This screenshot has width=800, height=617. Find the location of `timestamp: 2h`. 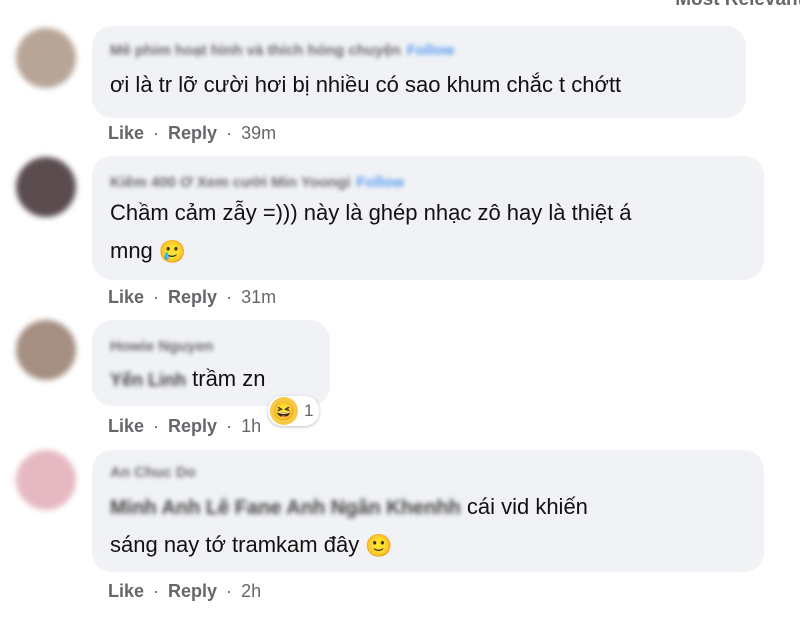

timestamp: 2h is located at coordinates (251, 591).